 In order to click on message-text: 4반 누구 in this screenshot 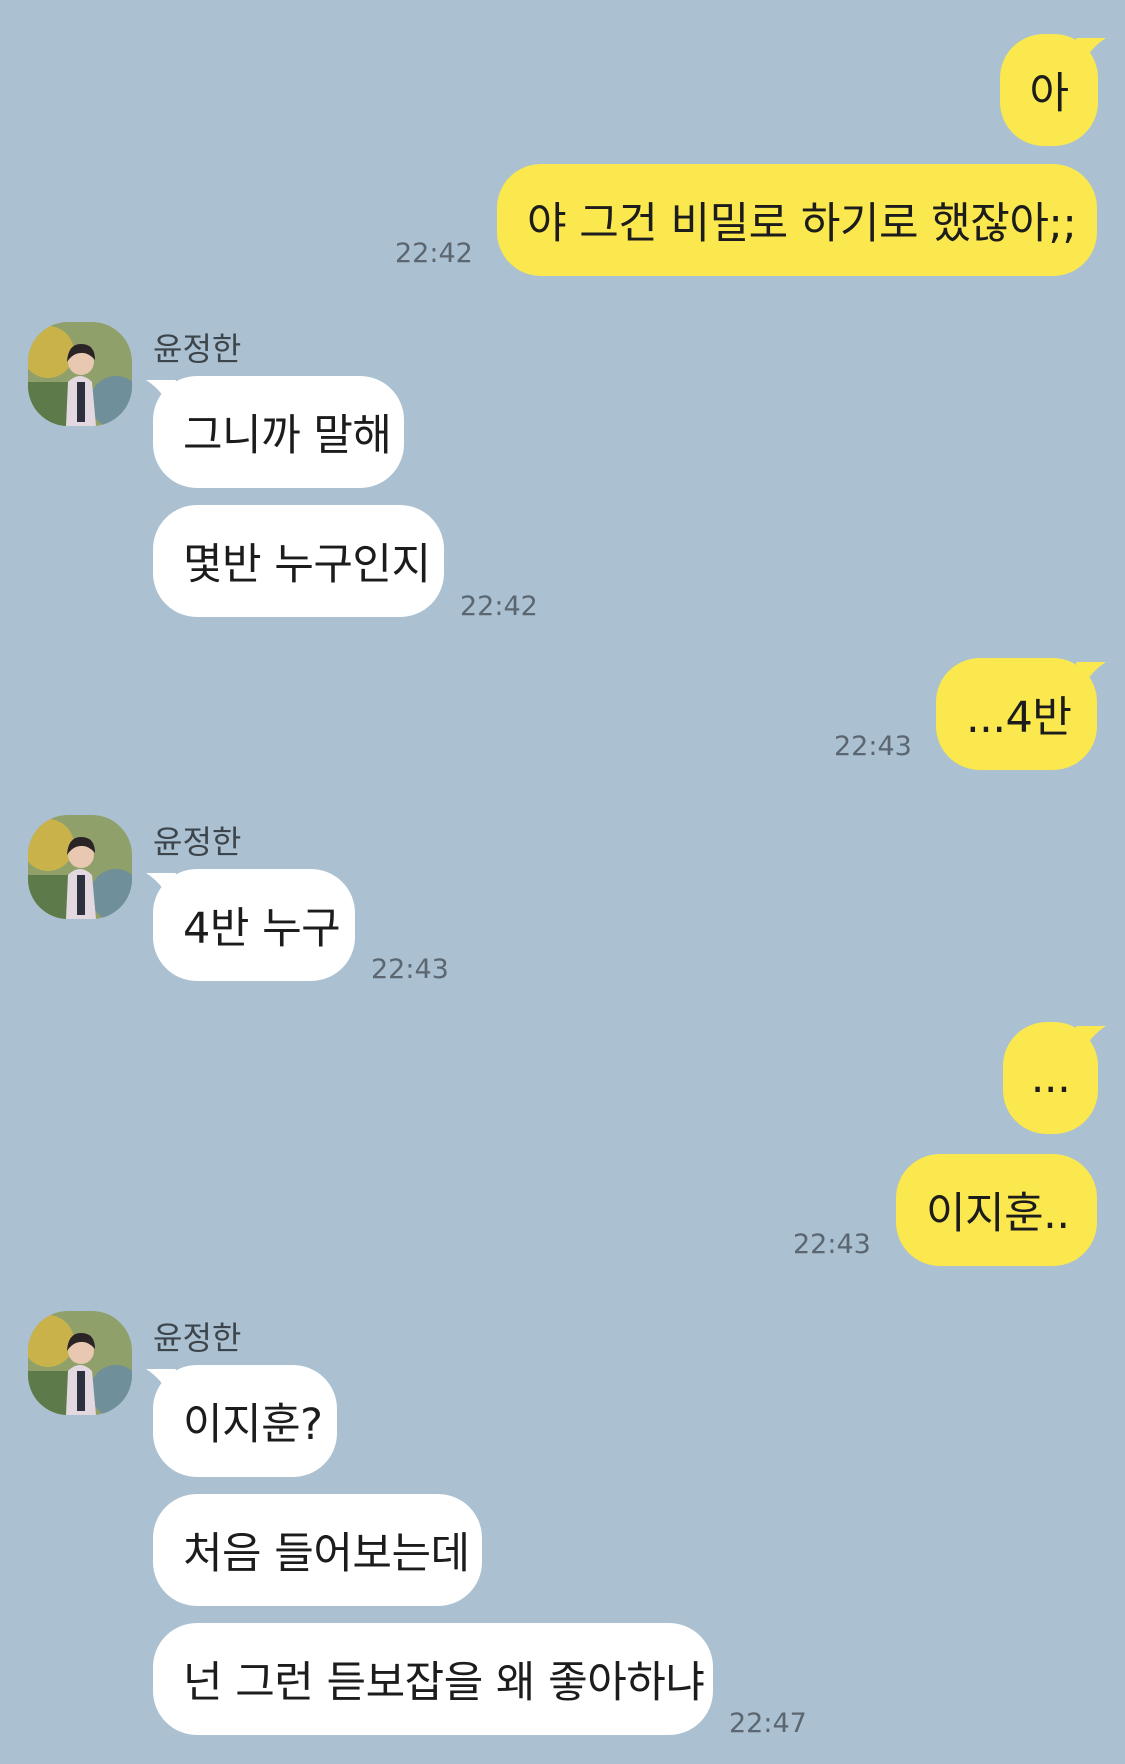, I will do `click(262, 929)`.